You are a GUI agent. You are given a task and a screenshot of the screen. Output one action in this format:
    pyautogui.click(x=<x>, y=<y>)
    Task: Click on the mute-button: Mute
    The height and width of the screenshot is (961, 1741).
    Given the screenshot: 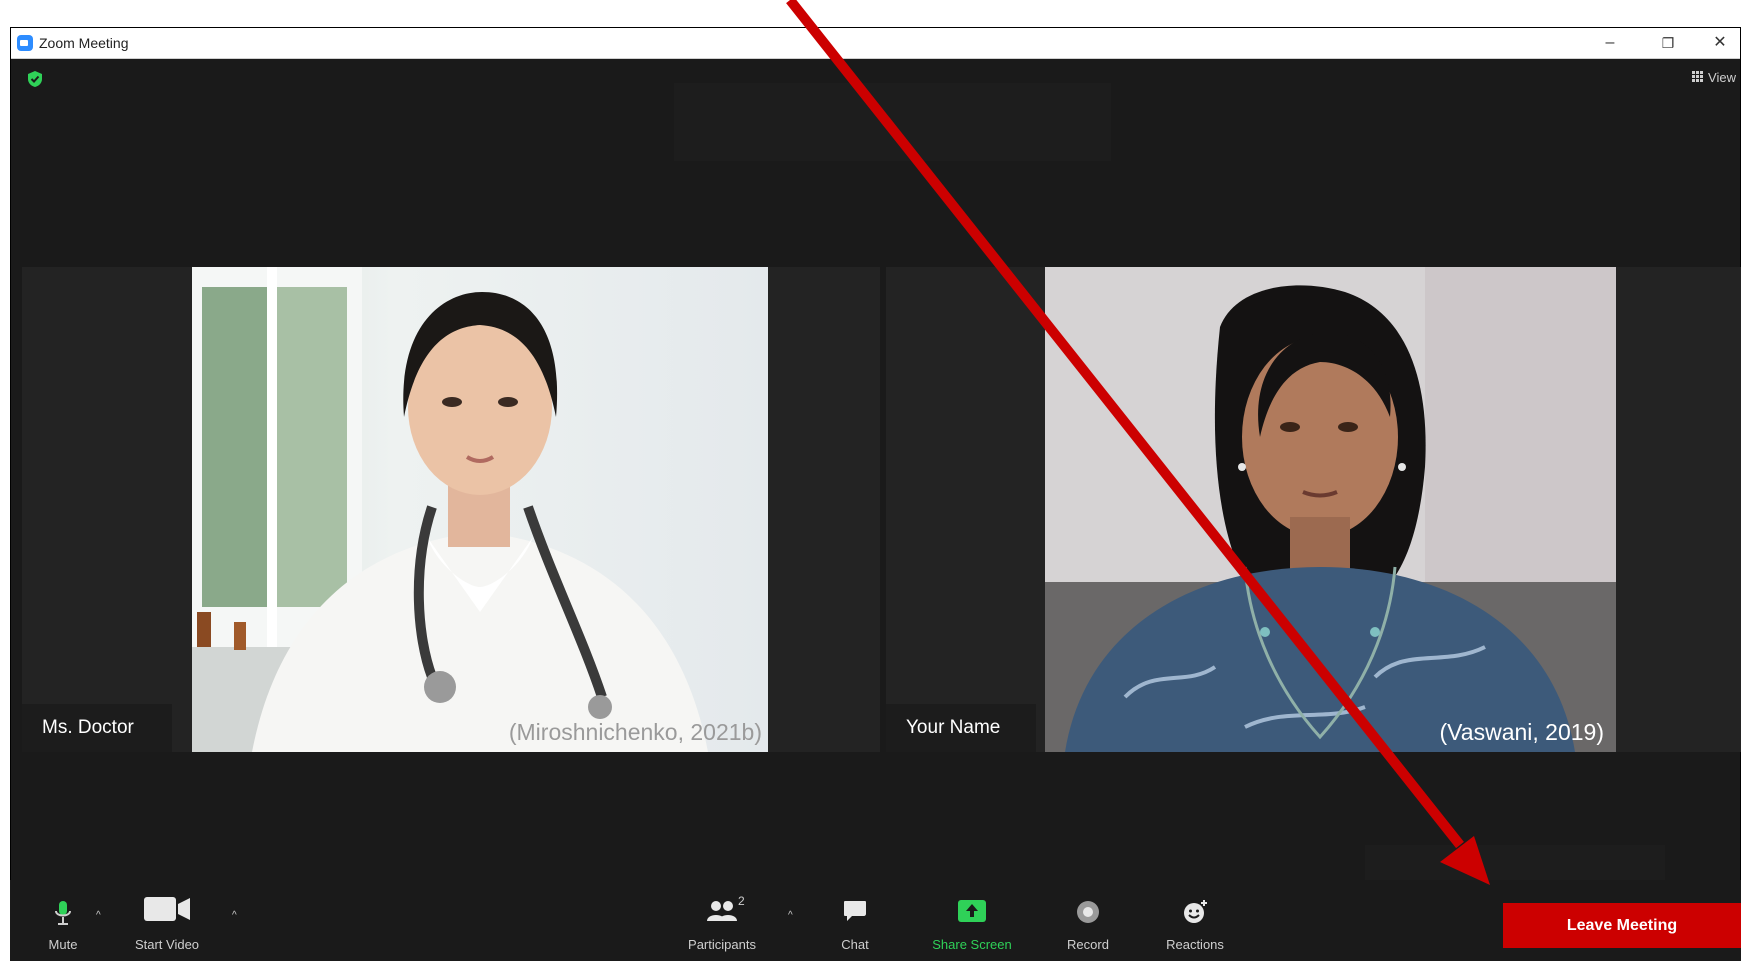 What is the action you would take?
    pyautogui.click(x=63, y=920)
    